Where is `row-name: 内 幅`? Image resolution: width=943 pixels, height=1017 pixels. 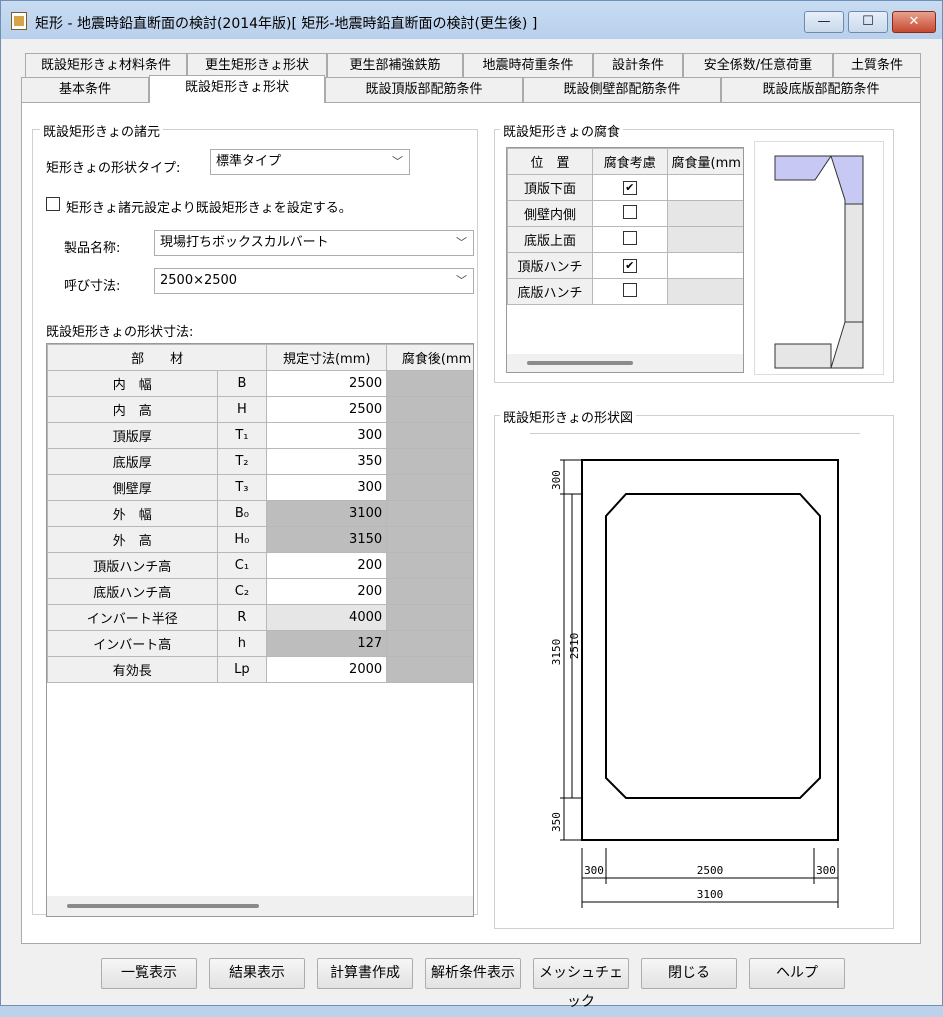 row-name: 内 幅 is located at coordinates (132, 383).